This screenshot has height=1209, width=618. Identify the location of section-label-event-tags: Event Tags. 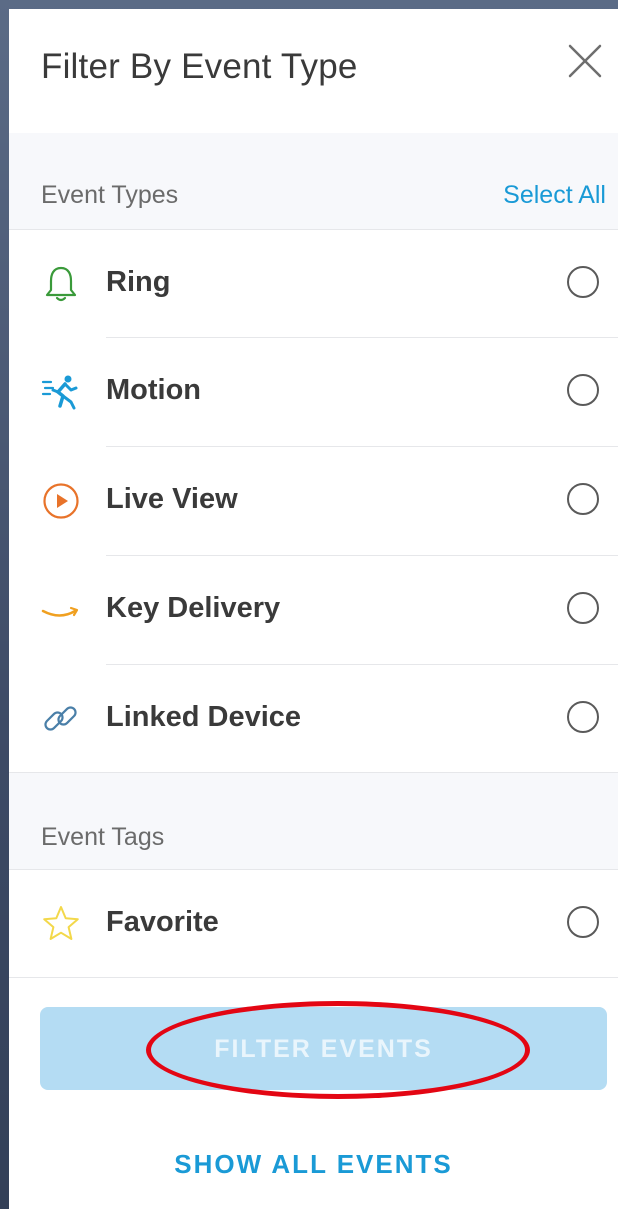
(103, 837).